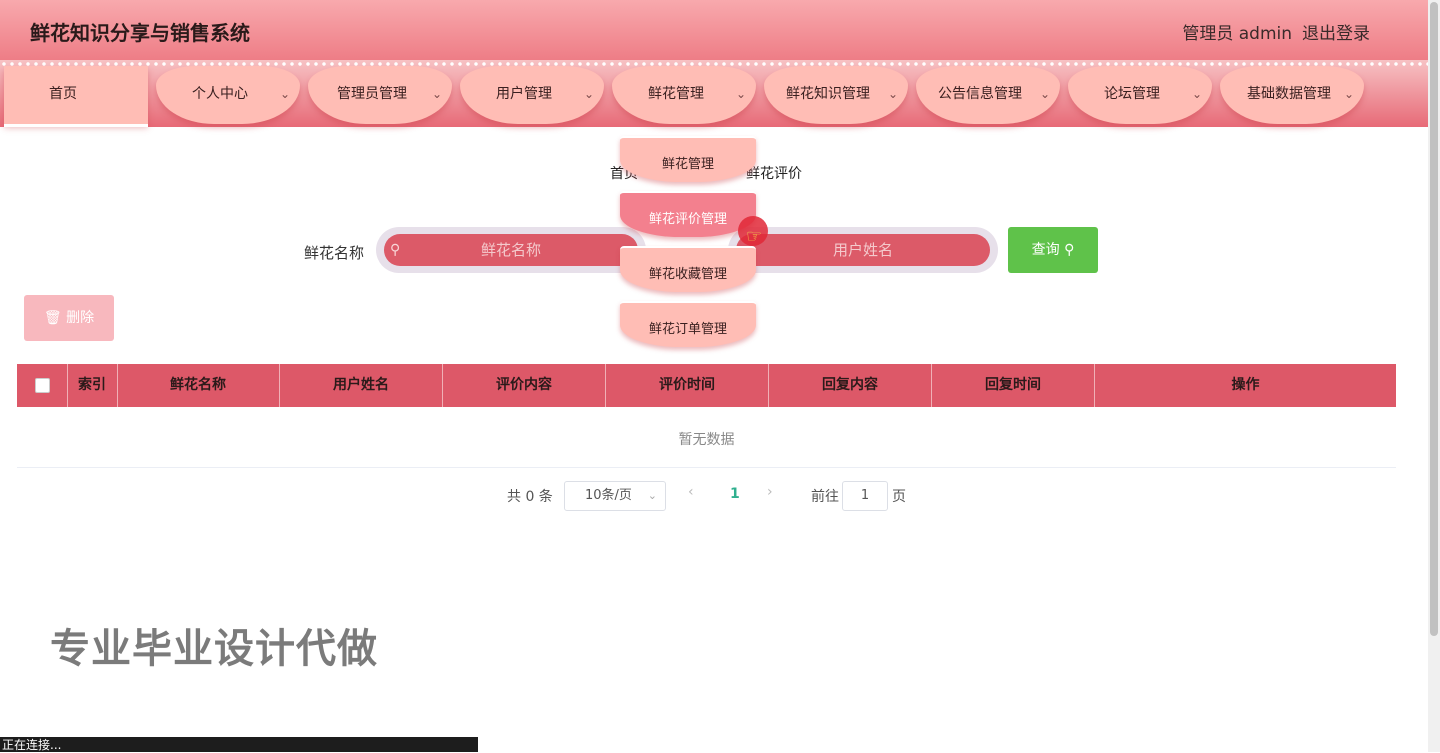 The height and width of the screenshot is (753, 1440). I want to click on table-header: 索引 鲜花名称 用户姓名 评价内容 评价时间 回复内容 回复时间 操作, so click(706, 385).